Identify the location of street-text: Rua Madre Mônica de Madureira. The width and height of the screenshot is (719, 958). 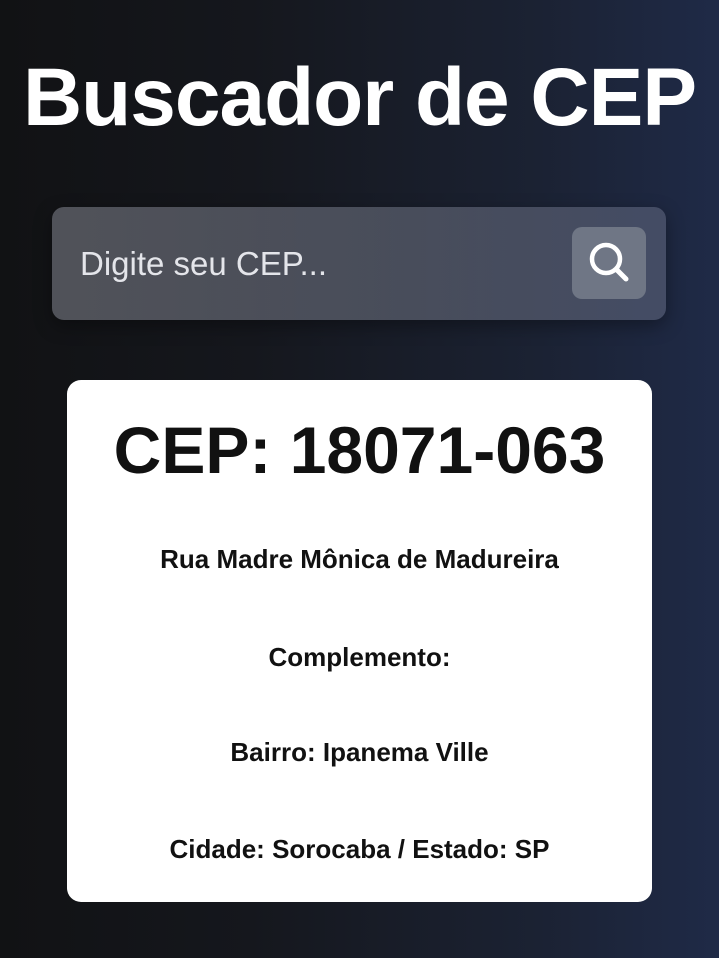
(359, 559).